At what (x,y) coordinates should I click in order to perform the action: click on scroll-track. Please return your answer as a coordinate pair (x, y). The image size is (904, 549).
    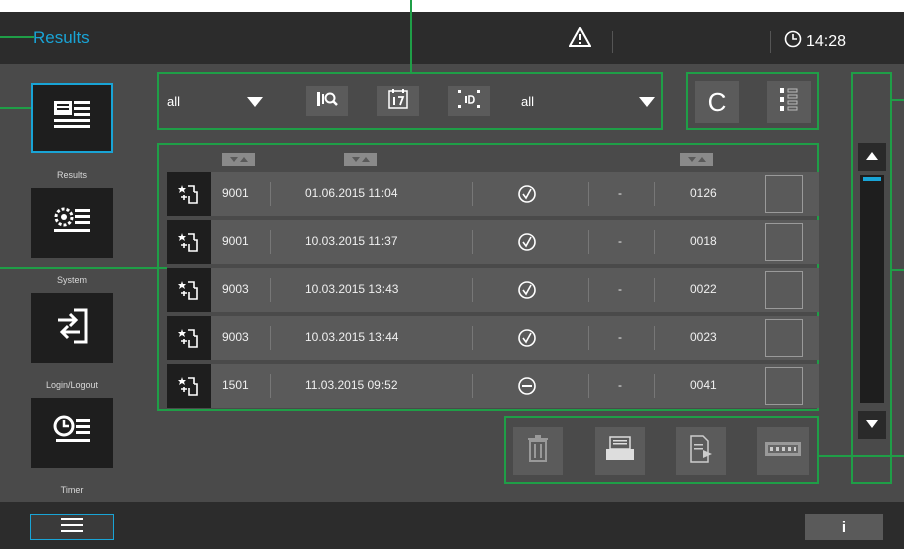
    Looking at the image, I should click on (872, 289).